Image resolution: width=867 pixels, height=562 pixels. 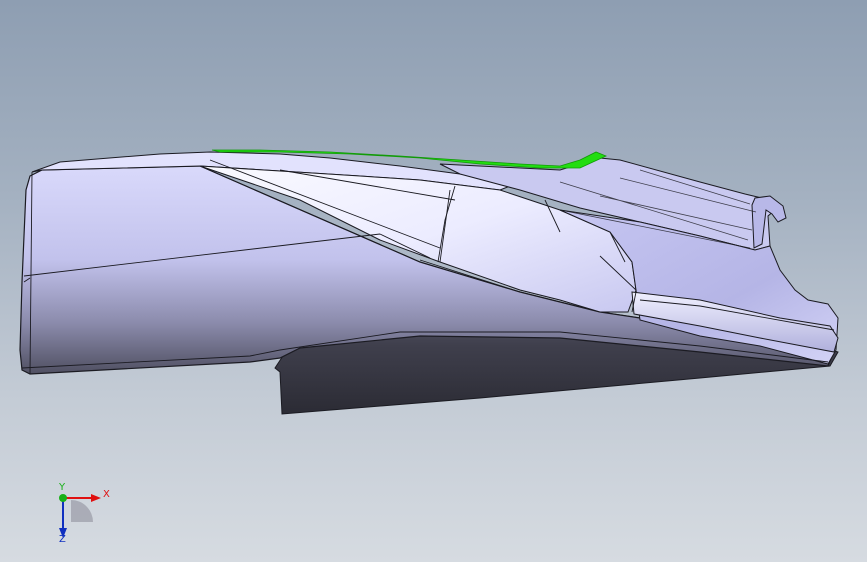 What do you see at coordinates (106, 494) in the screenshot?
I see `x-axis-label: X` at bounding box center [106, 494].